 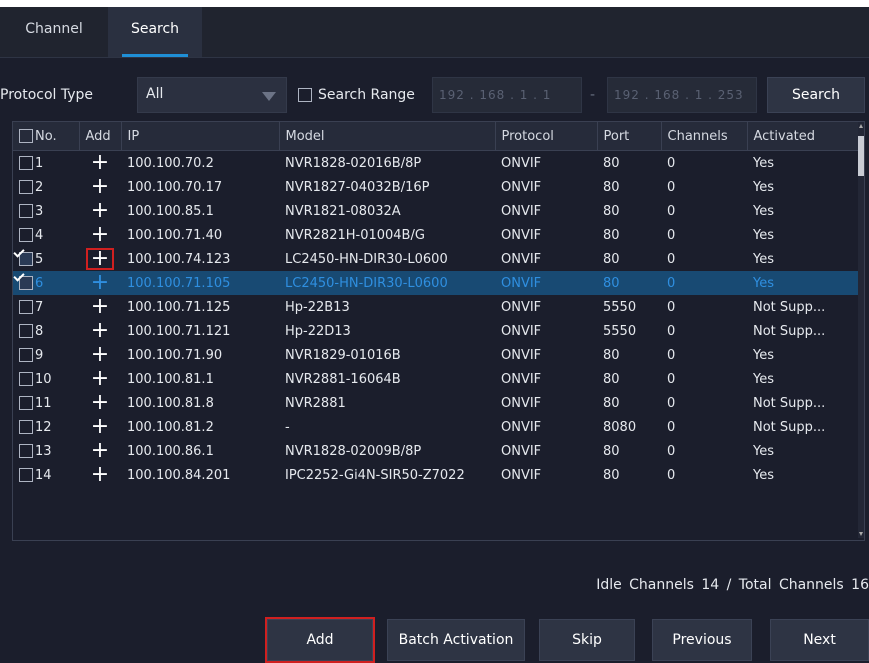 I want to click on header-protocol: Protocol, so click(x=546, y=136).